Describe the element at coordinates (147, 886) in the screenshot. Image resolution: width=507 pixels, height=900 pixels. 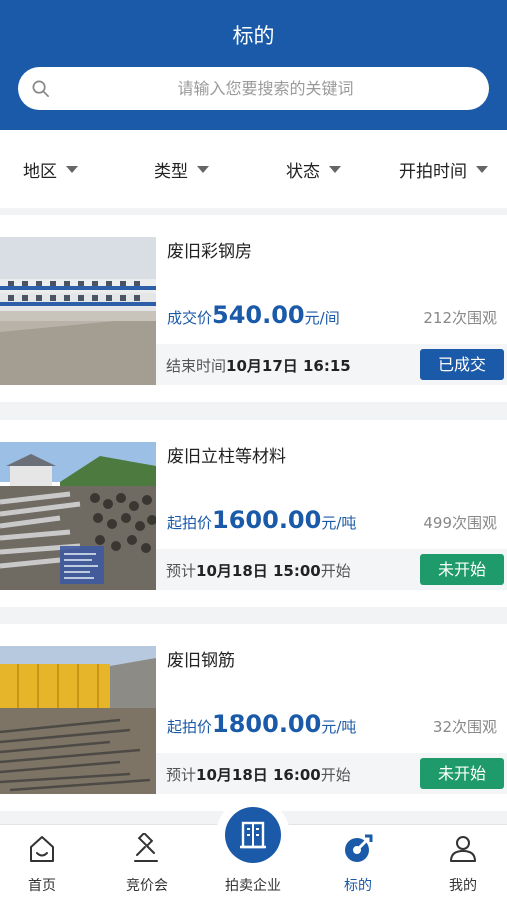
I see `tab-label: 竞价会` at that location.